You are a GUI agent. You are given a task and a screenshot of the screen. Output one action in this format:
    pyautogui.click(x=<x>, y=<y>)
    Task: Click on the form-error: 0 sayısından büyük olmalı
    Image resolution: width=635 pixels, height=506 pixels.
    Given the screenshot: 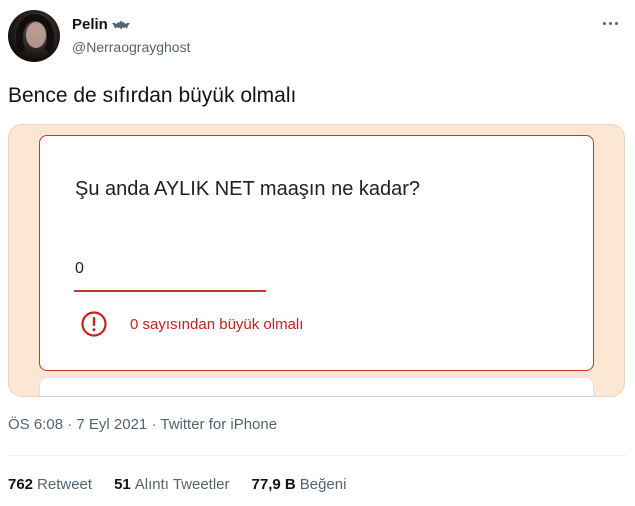 What is the action you would take?
    pyautogui.click(x=191, y=324)
    